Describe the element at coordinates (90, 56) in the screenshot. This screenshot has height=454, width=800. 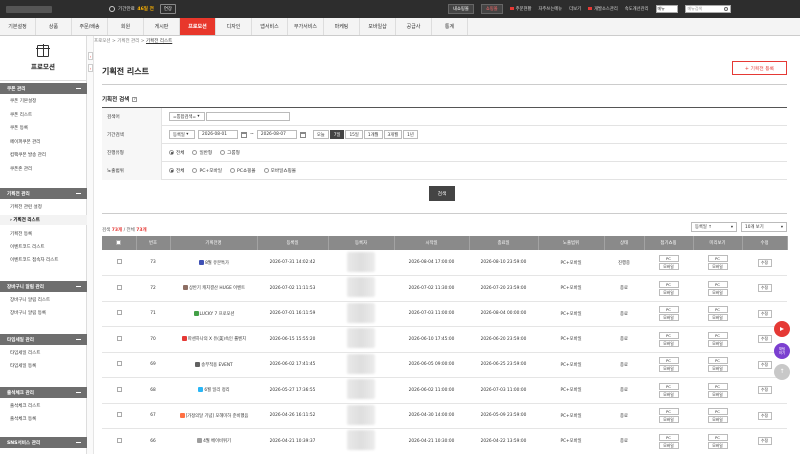
I see `sidebar-collapse-icon: ‹` at that location.